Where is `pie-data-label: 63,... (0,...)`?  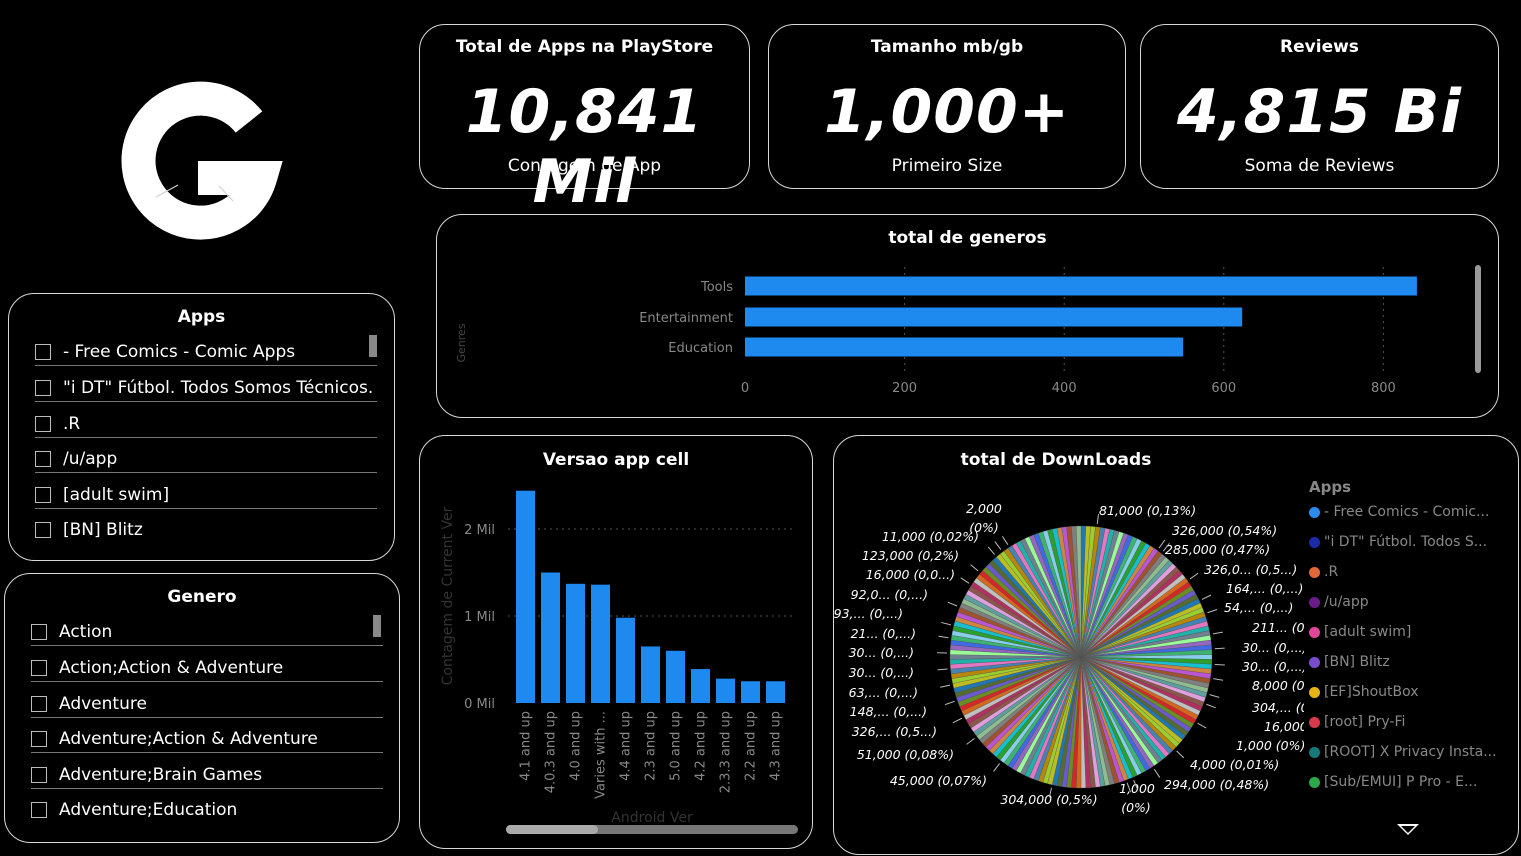
pie-data-label: 63,... (0,...) is located at coordinates (883, 692).